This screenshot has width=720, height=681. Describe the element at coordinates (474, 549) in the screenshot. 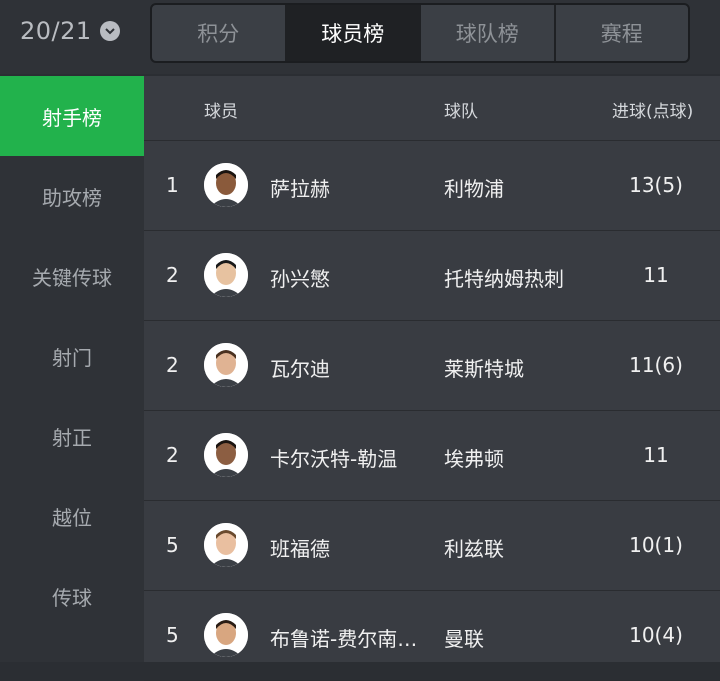

I see `player-team: 利兹联` at that location.